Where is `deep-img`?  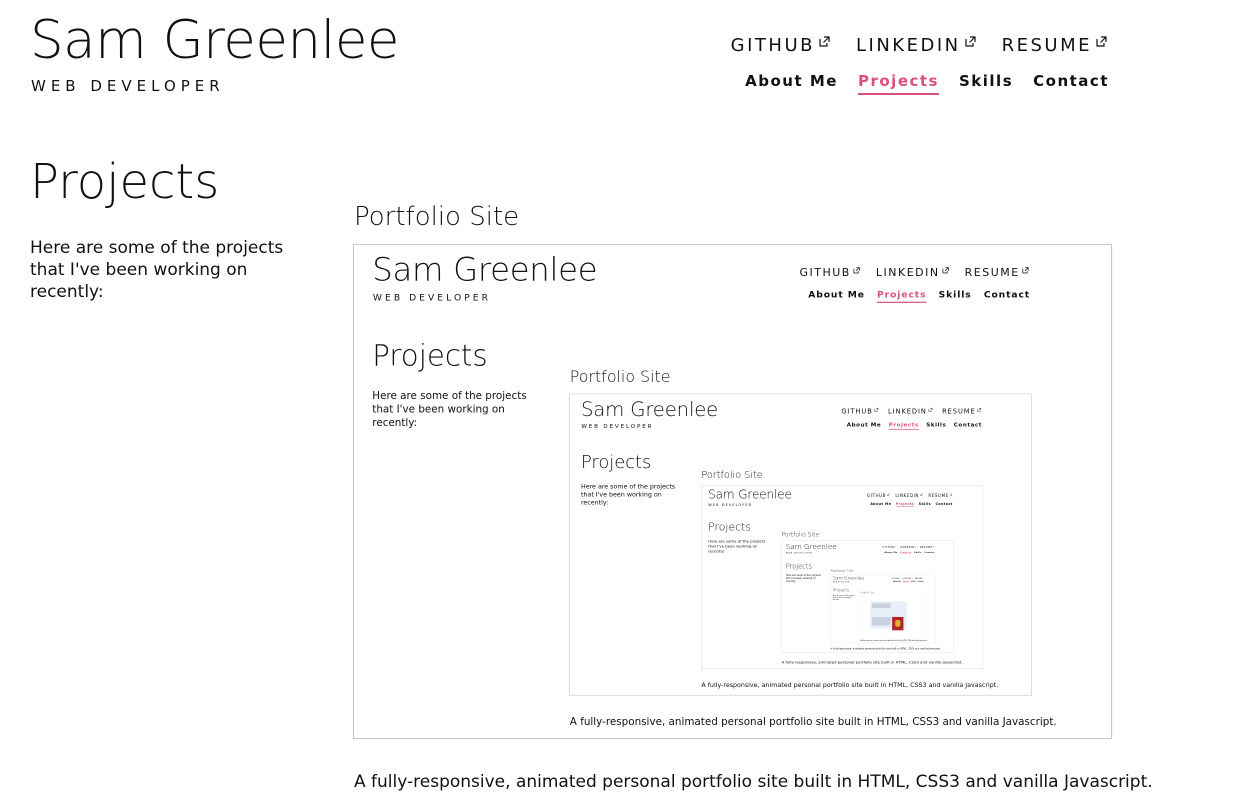 deep-img is located at coordinates (898, 623).